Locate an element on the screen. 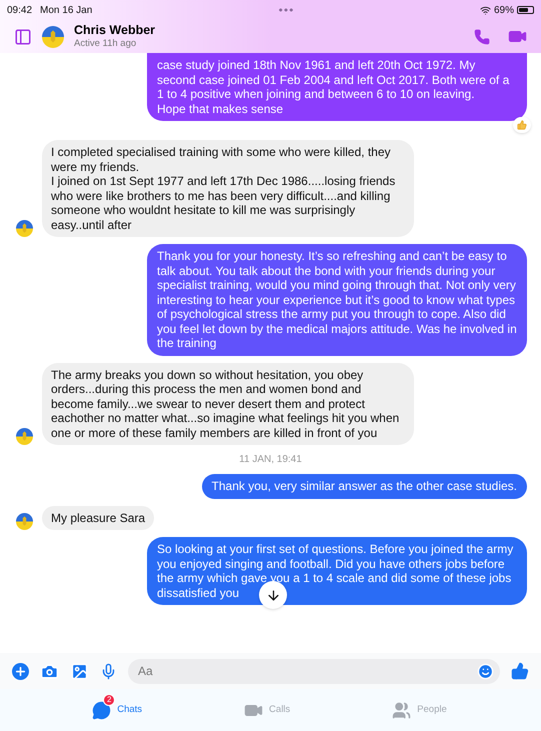 This screenshot has width=541, height=731. phone-call-icon is located at coordinates (482, 36).